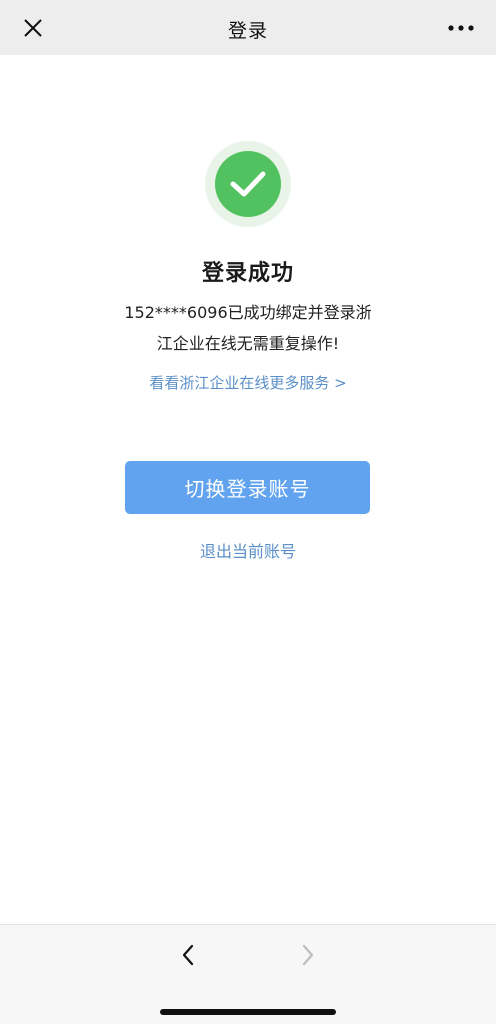 The image size is (496, 1024). I want to click on logout-link: 退出当前账号, so click(248, 550).